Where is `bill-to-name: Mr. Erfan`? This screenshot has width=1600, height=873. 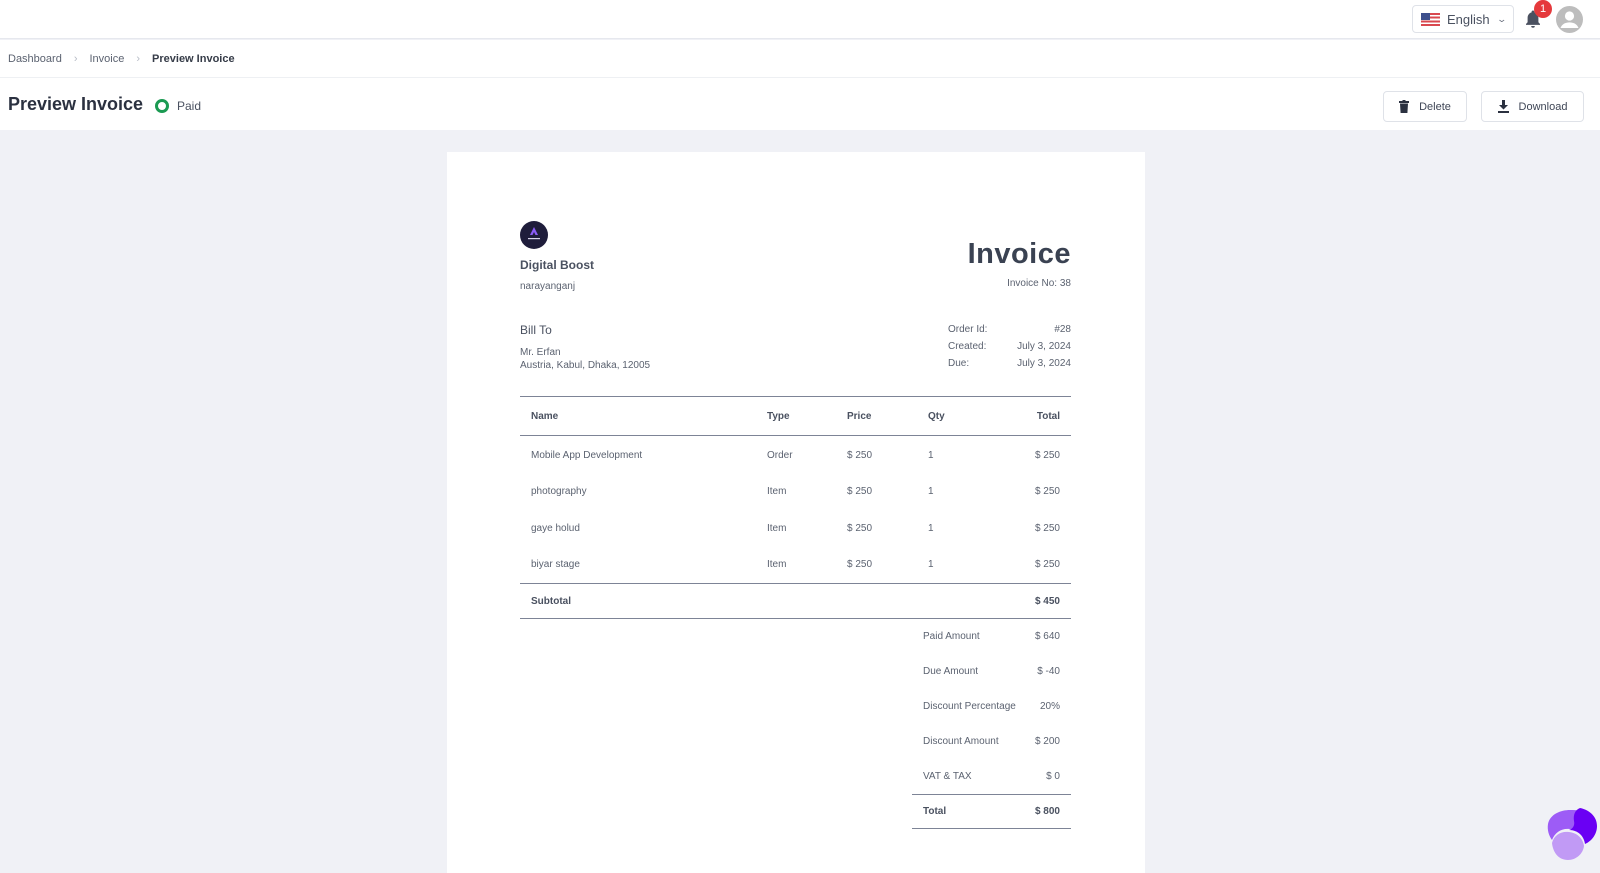
bill-to-name: Mr. Erfan is located at coordinates (540, 352).